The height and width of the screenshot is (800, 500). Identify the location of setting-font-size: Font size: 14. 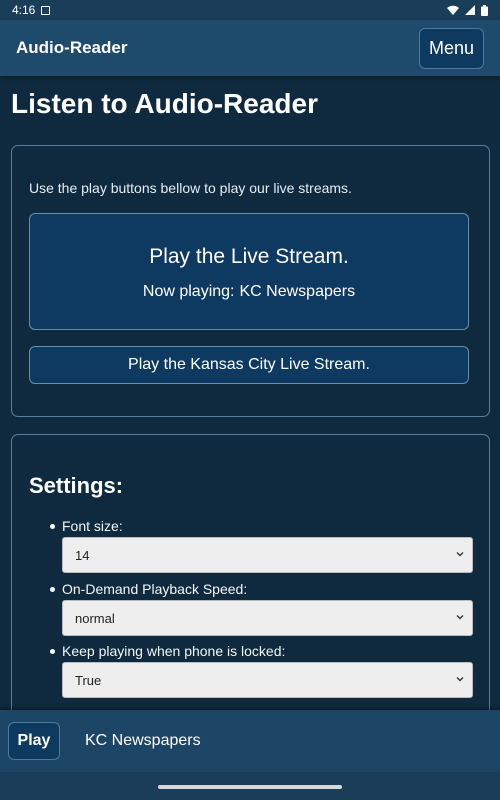
(261, 545).